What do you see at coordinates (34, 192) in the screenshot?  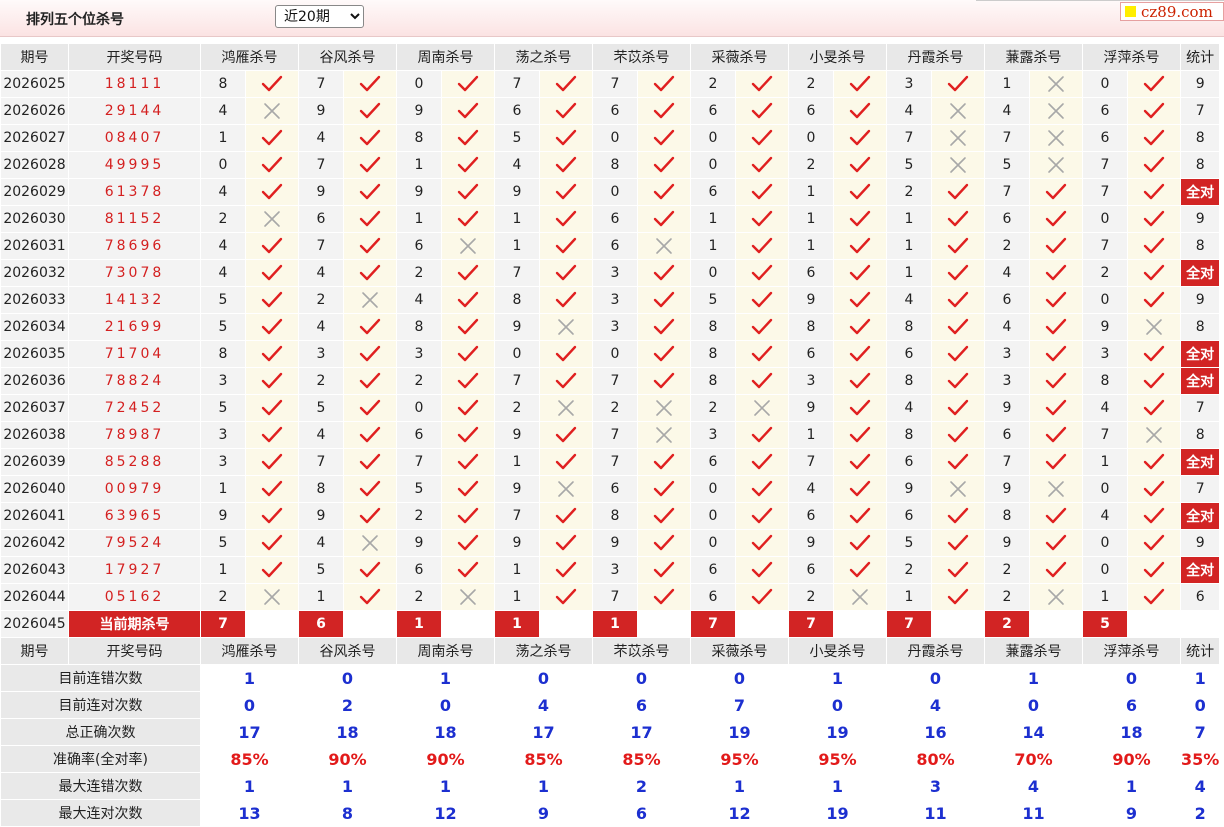 I see `issue-cell: 2026029` at bounding box center [34, 192].